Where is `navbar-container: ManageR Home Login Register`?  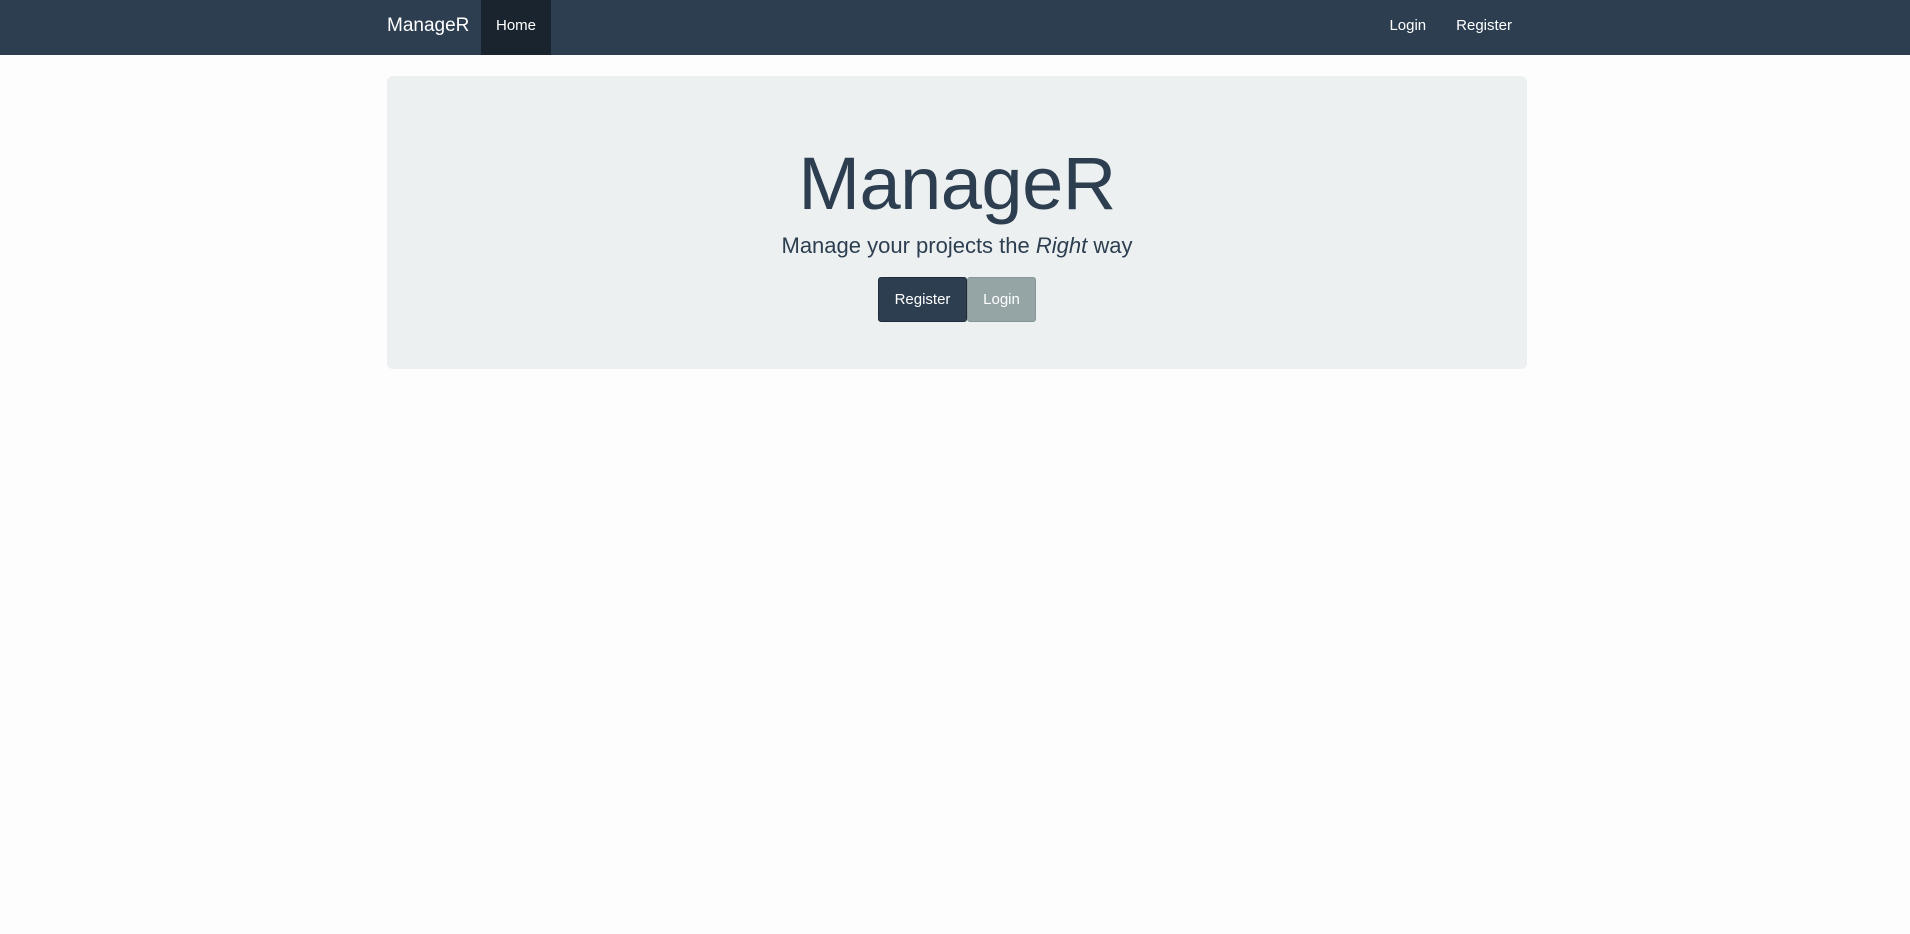 navbar-container: ManageR Home Login Register is located at coordinates (957, 27).